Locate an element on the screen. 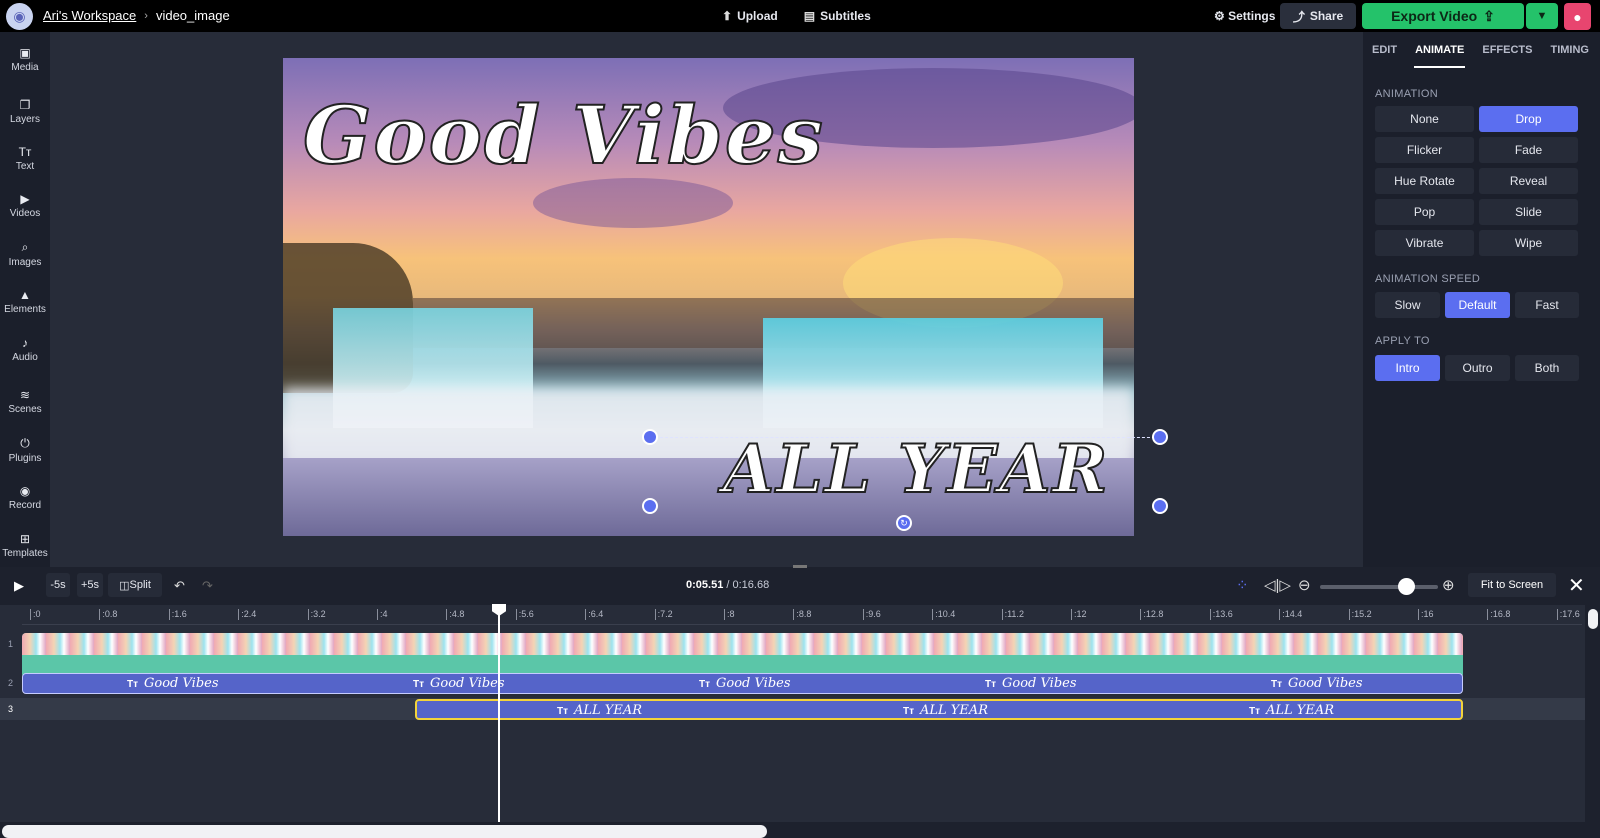 Image resolution: width=1600 pixels, height=838 pixels. ruler-tick: :3.2 is located at coordinates (316, 614).